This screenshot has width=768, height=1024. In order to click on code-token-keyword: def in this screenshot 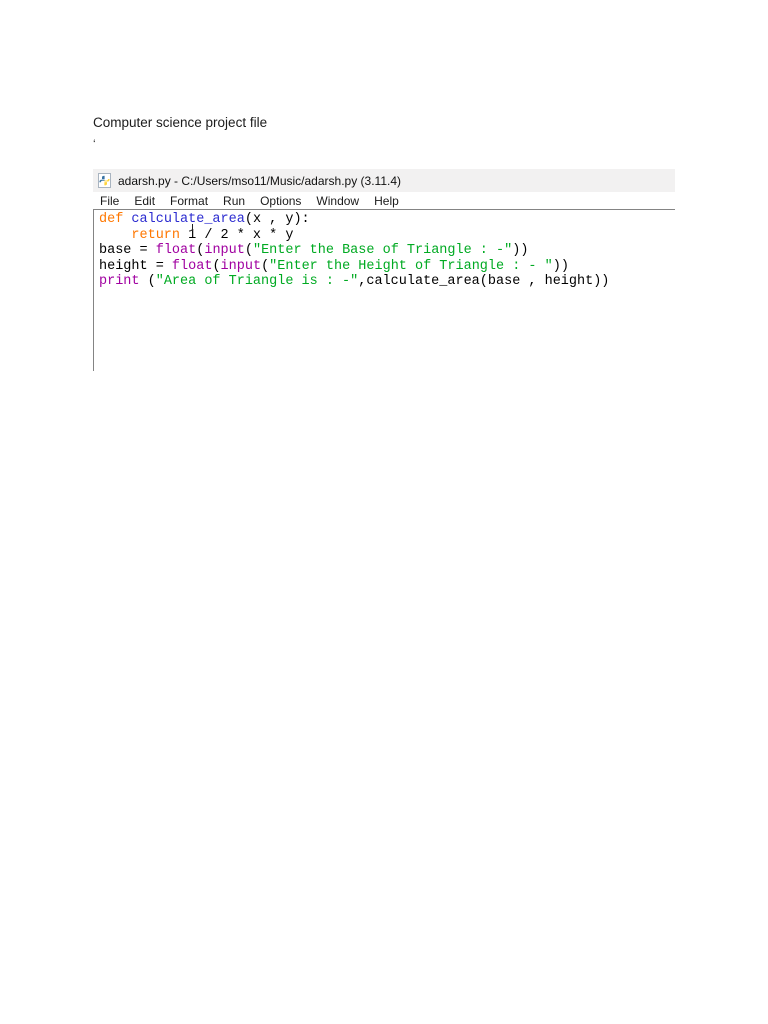, I will do `click(111, 219)`.